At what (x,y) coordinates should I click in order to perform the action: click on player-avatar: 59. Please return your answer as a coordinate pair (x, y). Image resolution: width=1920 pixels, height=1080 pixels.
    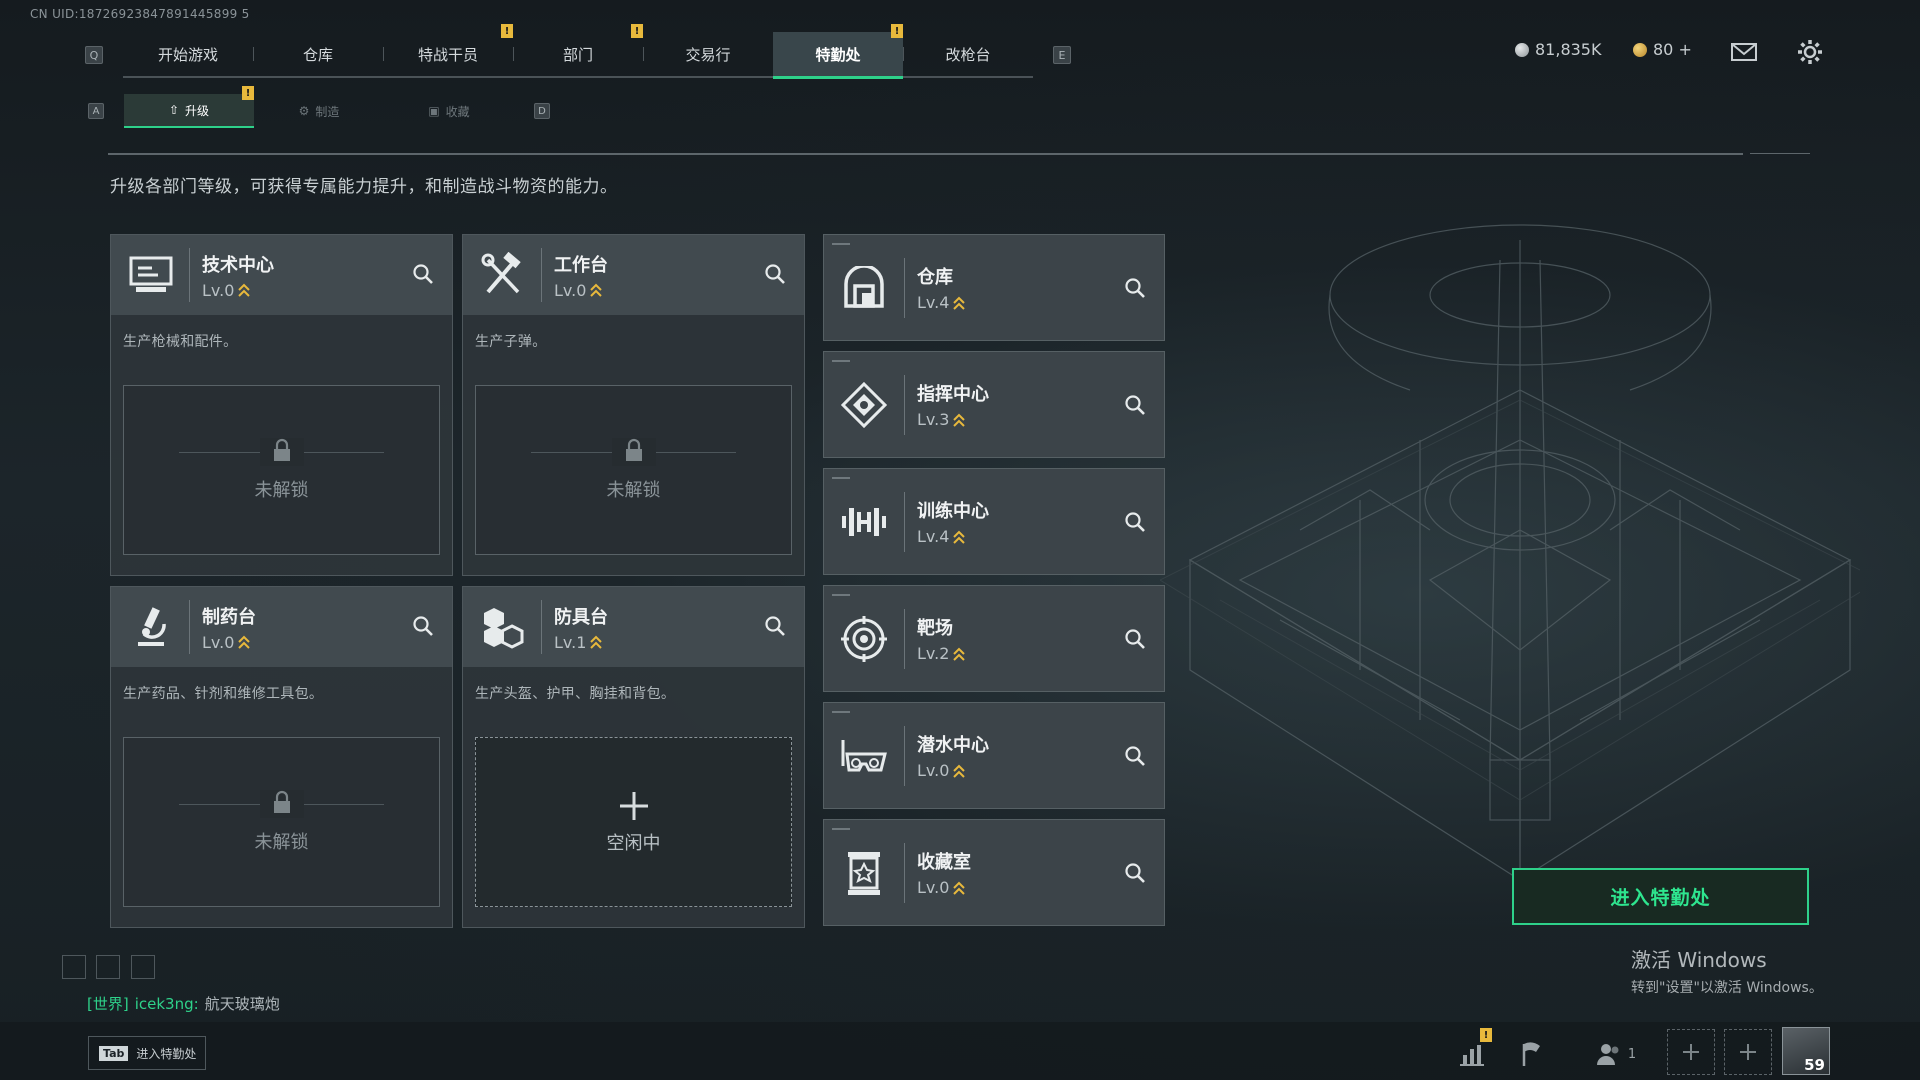
    Looking at the image, I should click on (1806, 1051).